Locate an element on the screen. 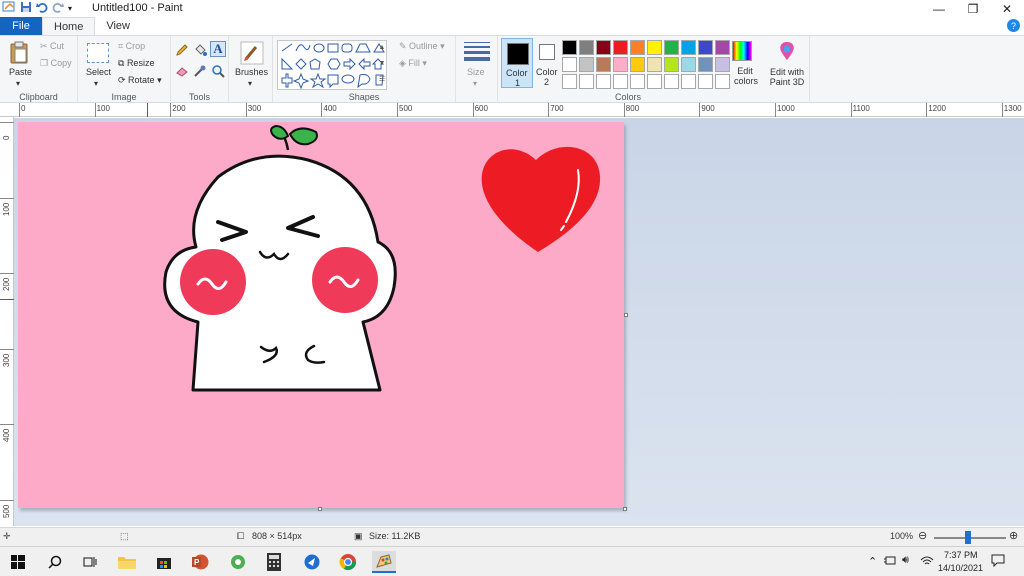 The width and height of the screenshot is (1024, 576). canvas-resize-handle-right is located at coordinates (626, 315).